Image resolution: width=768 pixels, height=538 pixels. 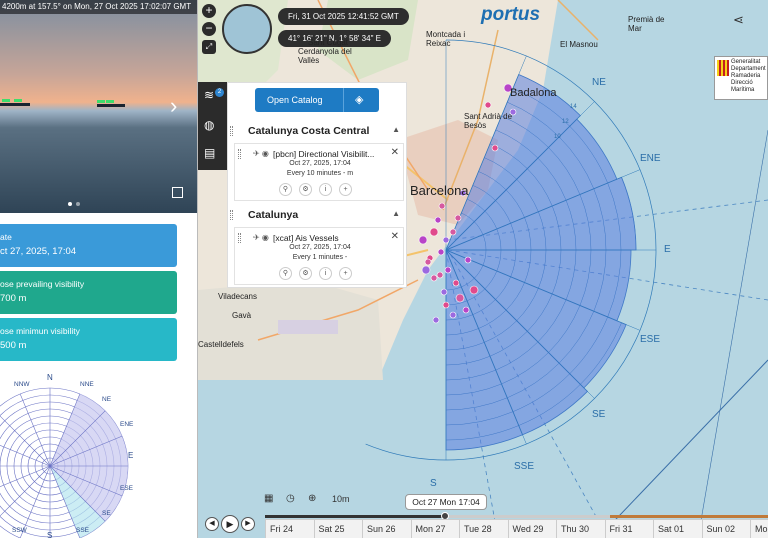 What do you see at coordinates (209, 153) in the screenshot?
I see `bookmark-icon: ▤` at bounding box center [209, 153].